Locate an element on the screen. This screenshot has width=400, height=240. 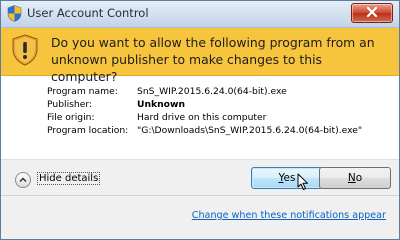
detail-row-file-origin: File origin: Hard drive on this computer is located at coordinates (217, 117).